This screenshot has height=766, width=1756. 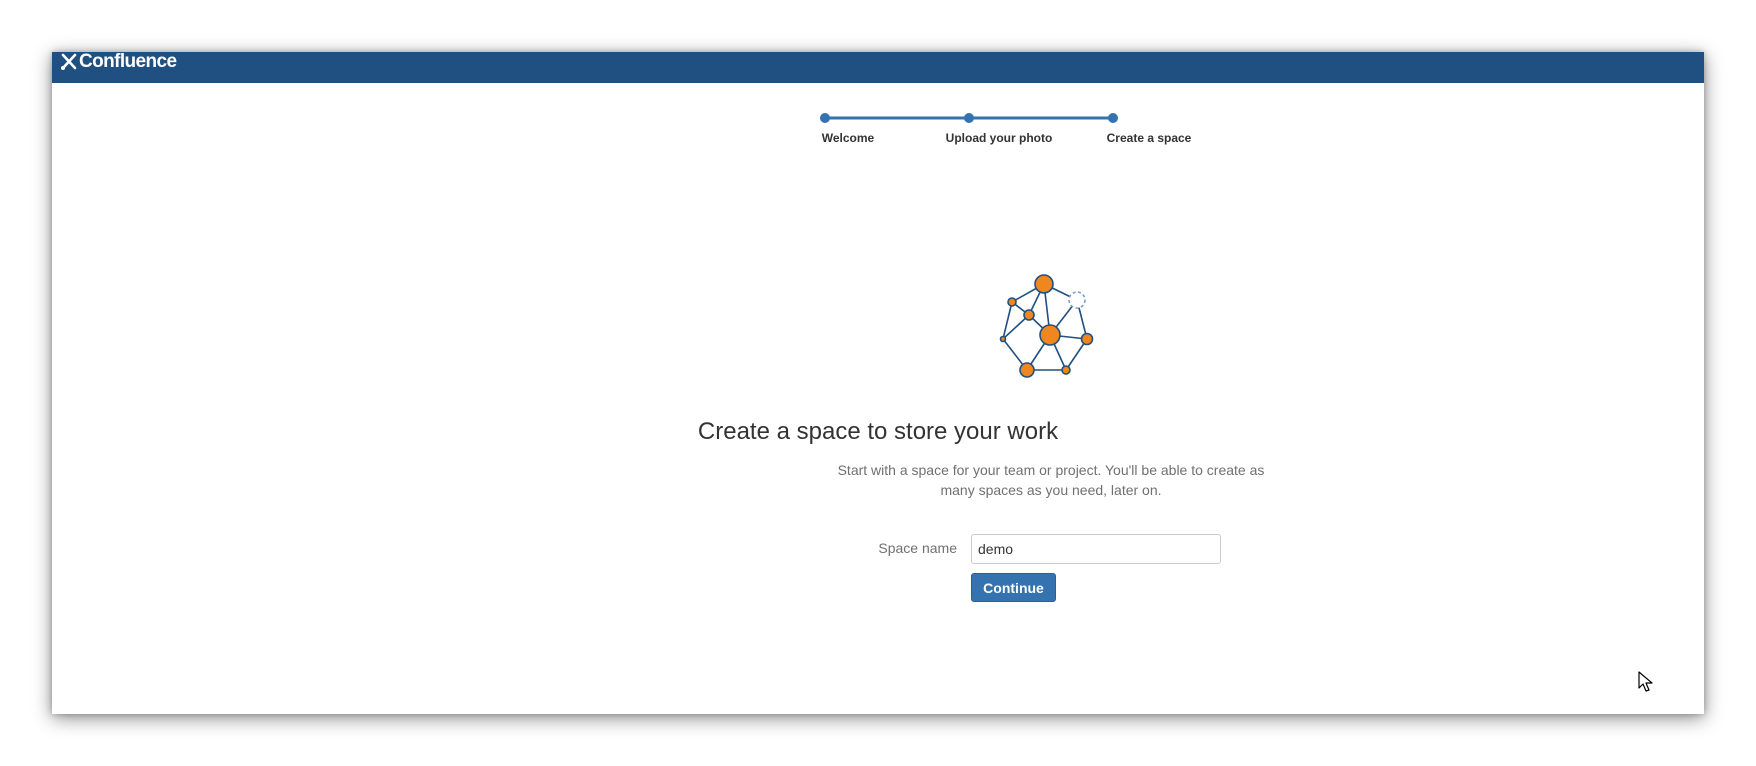 I want to click on step-label-welcome: Welcome, so click(x=848, y=138).